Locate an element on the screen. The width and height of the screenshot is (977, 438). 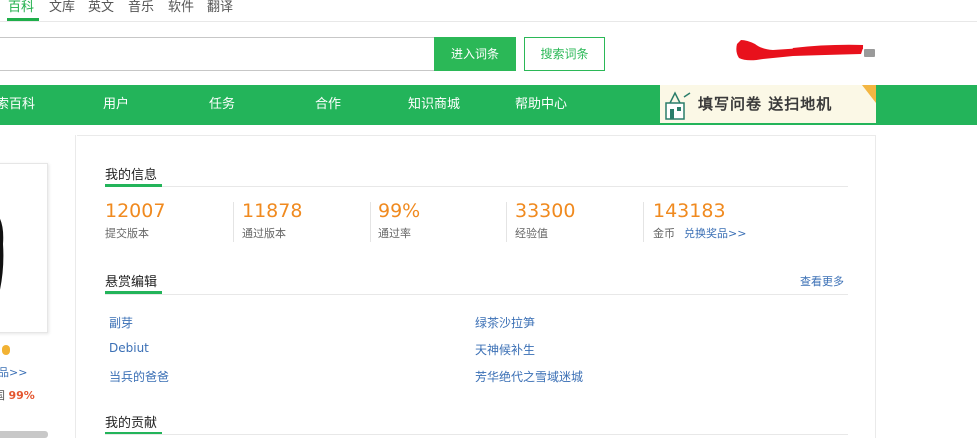
nav-item-tasks: 任务 is located at coordinates (222, 105).